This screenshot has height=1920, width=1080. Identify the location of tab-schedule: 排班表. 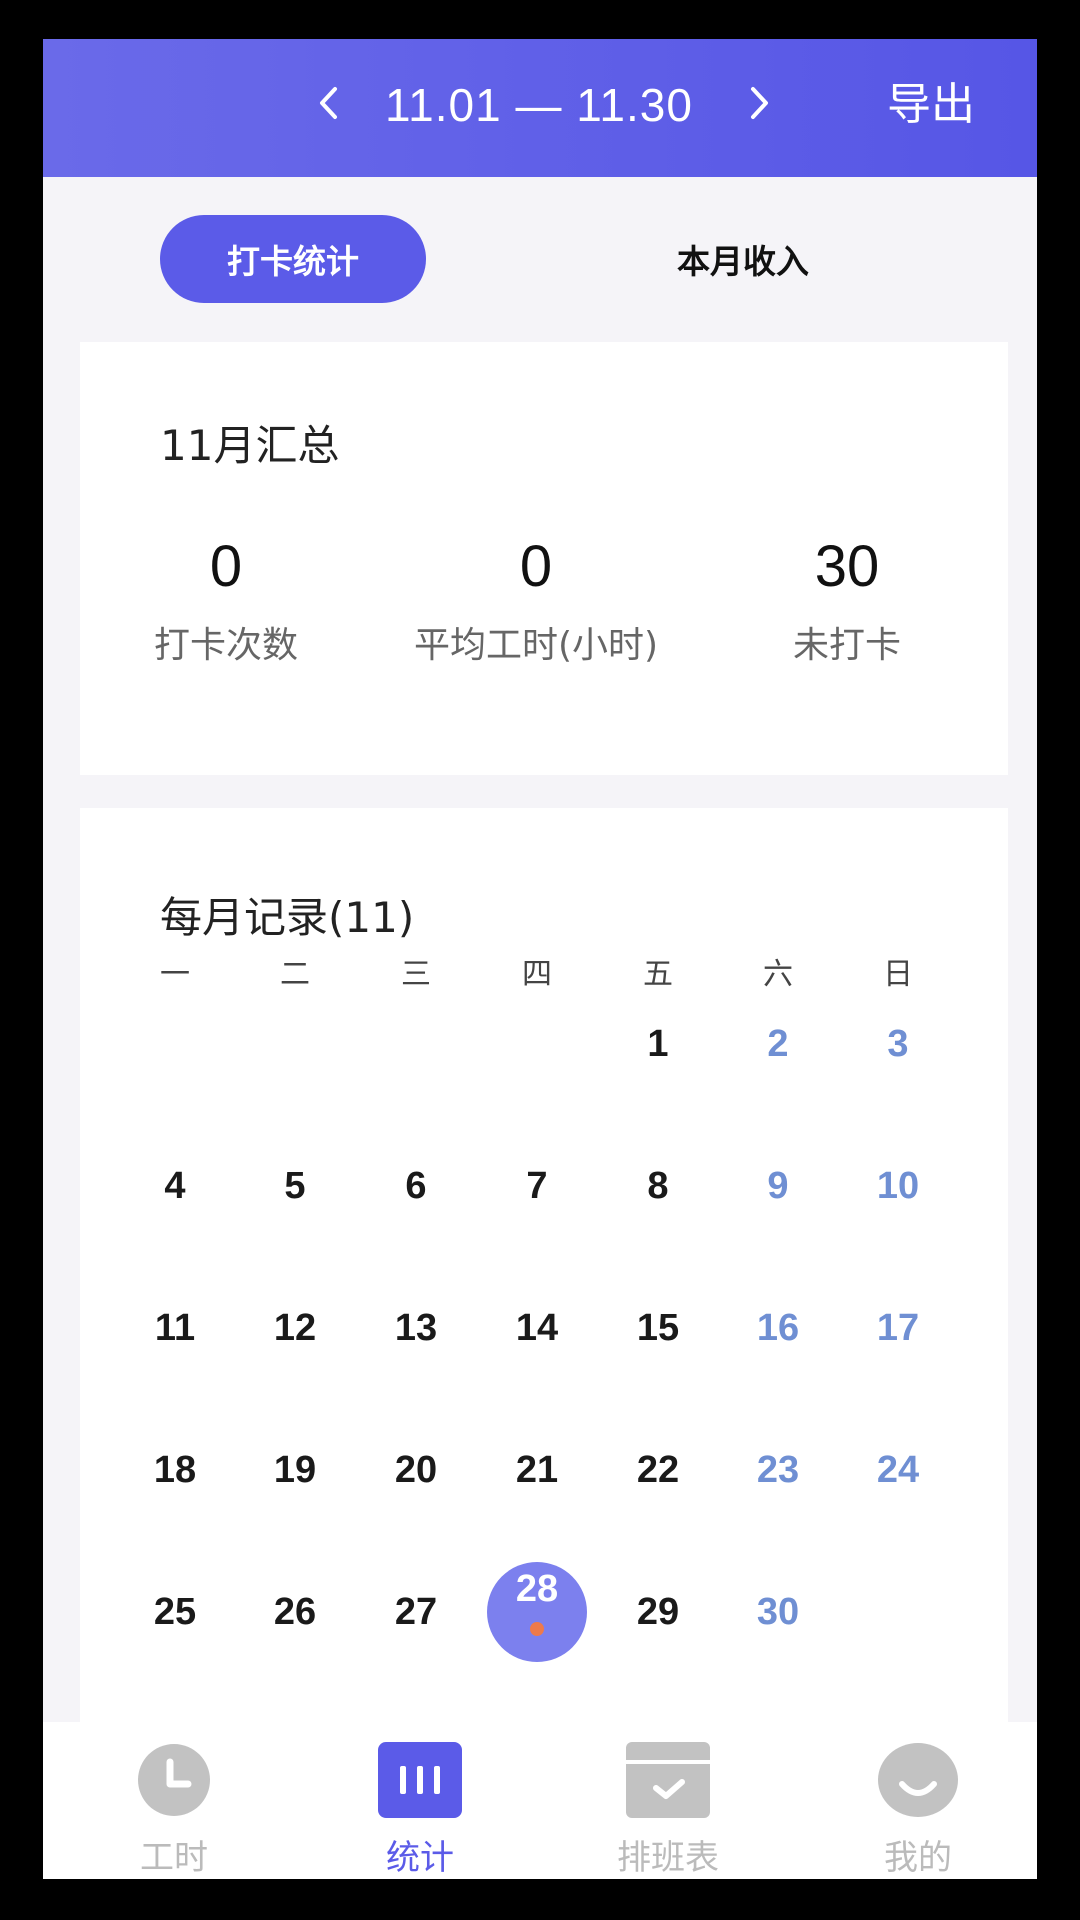
(668, 1800).